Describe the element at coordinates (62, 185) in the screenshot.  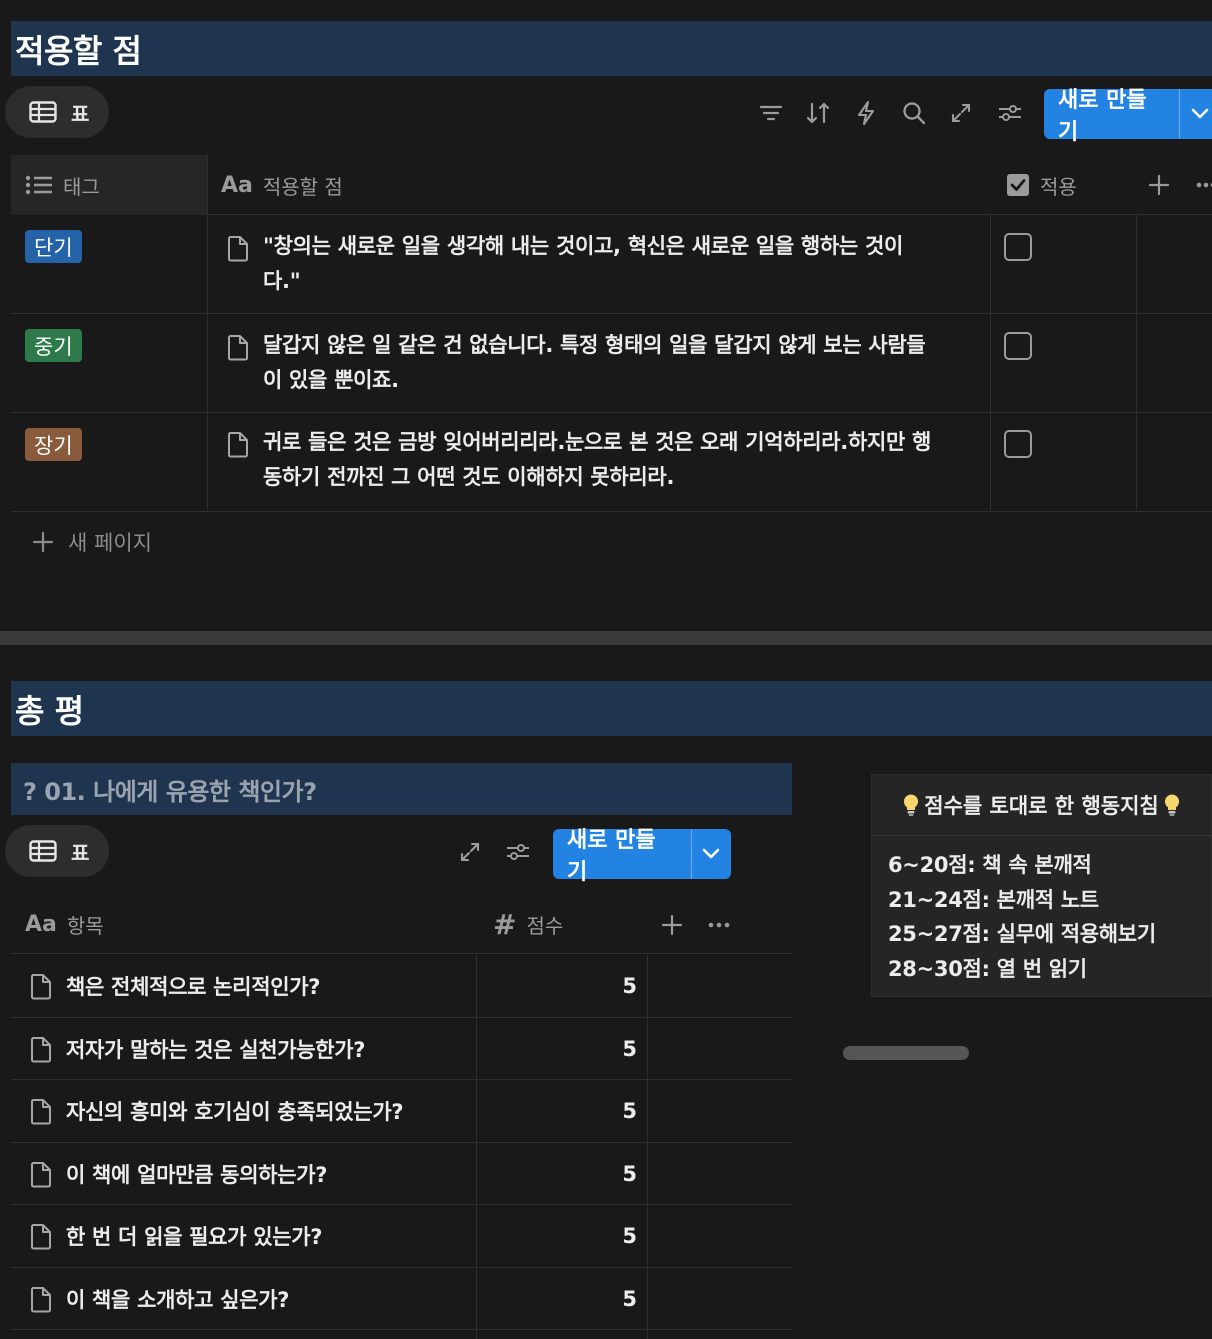
I see `column-header-tag: 태그` at that location.